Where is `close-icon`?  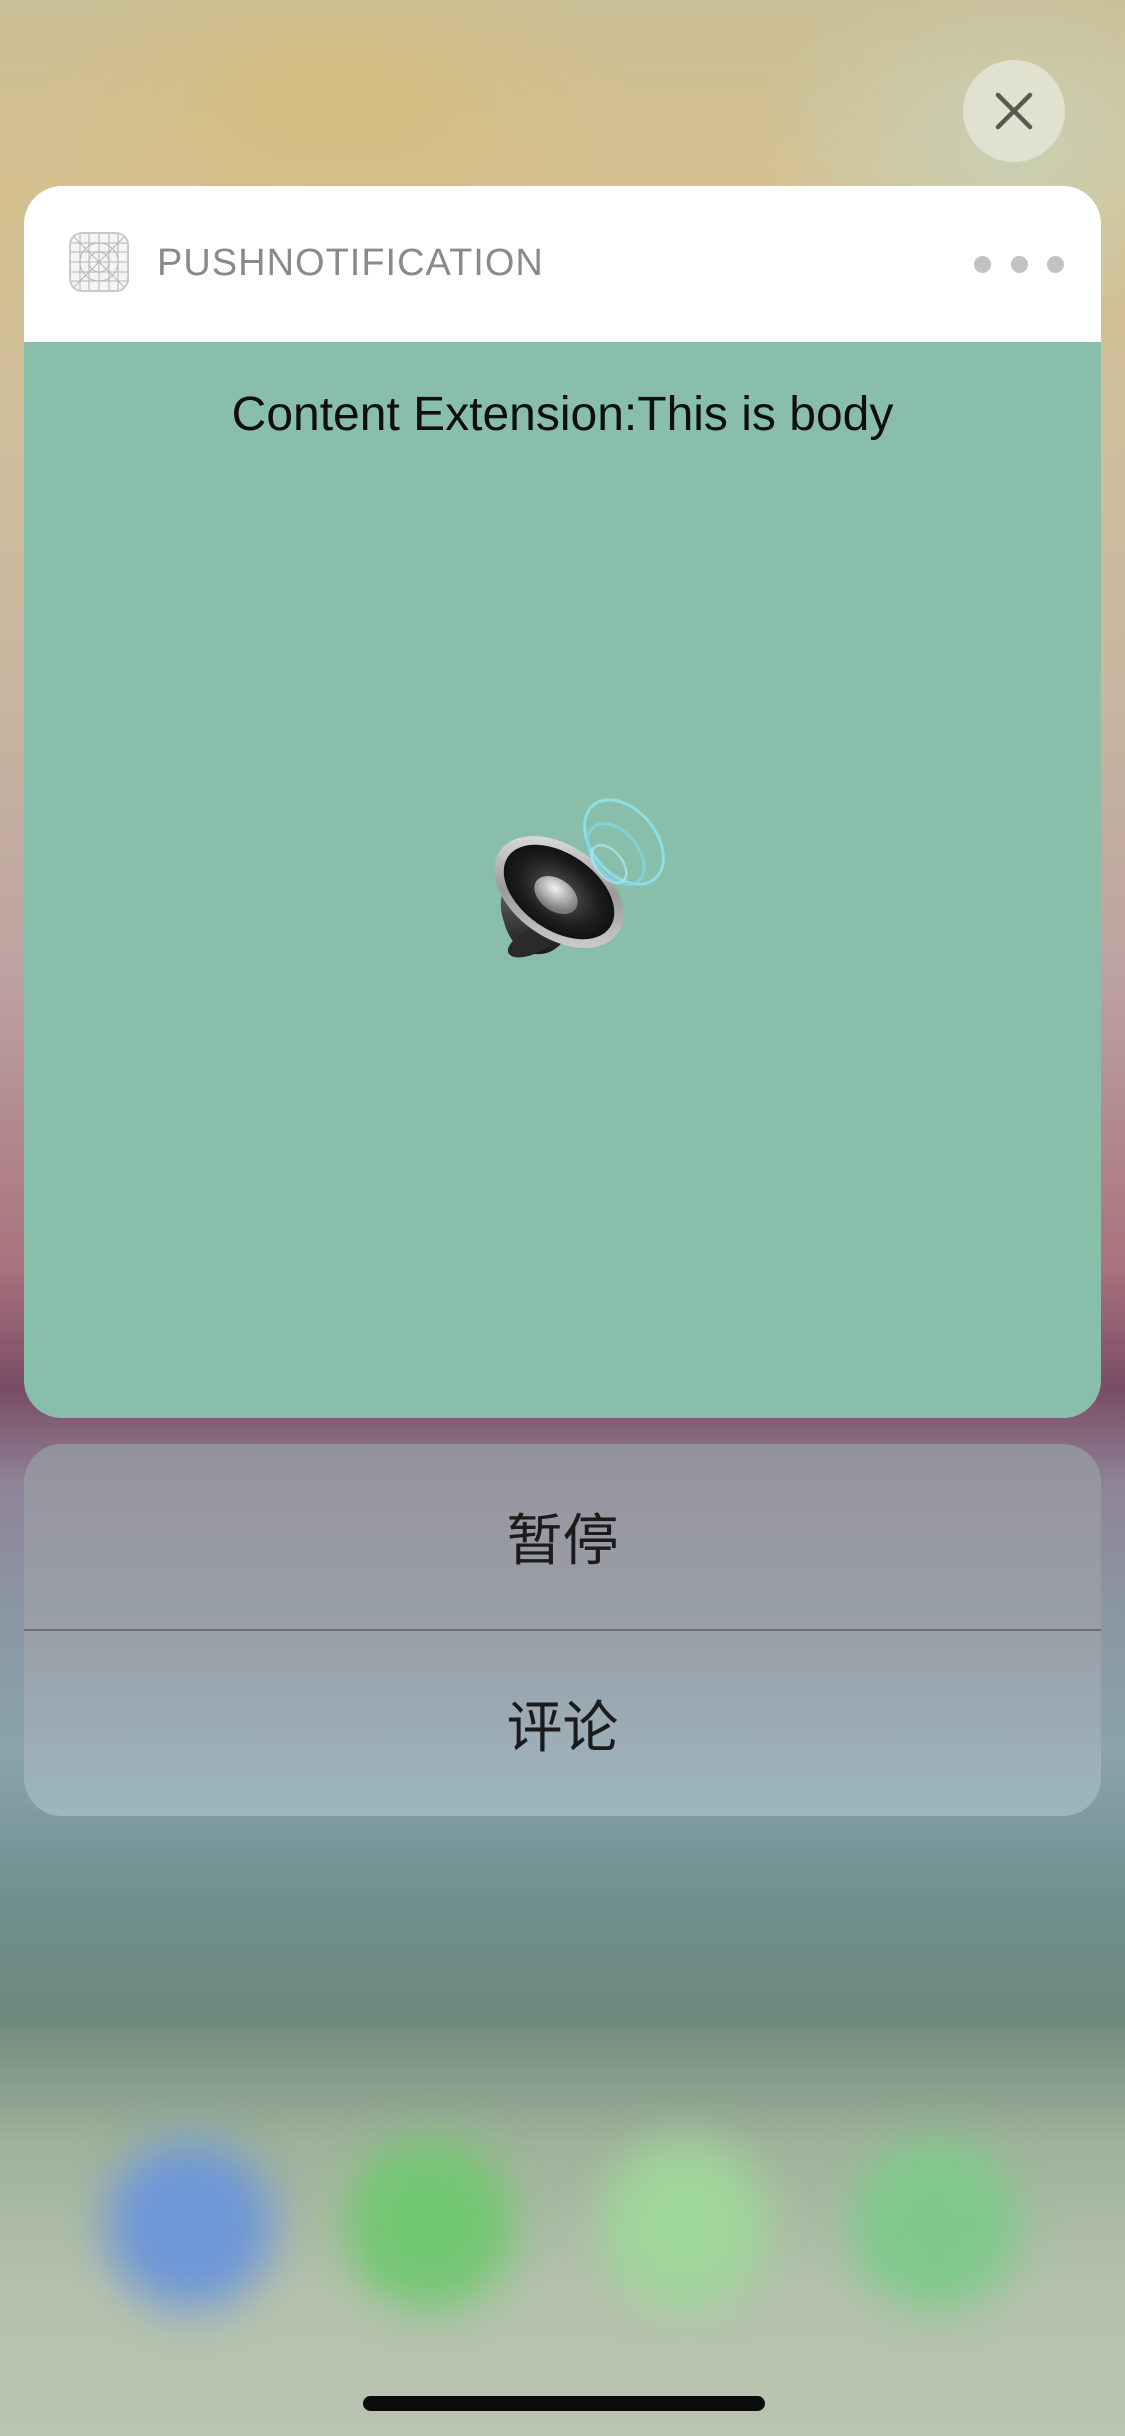
close-icon is located at coordinates (1014, 111).